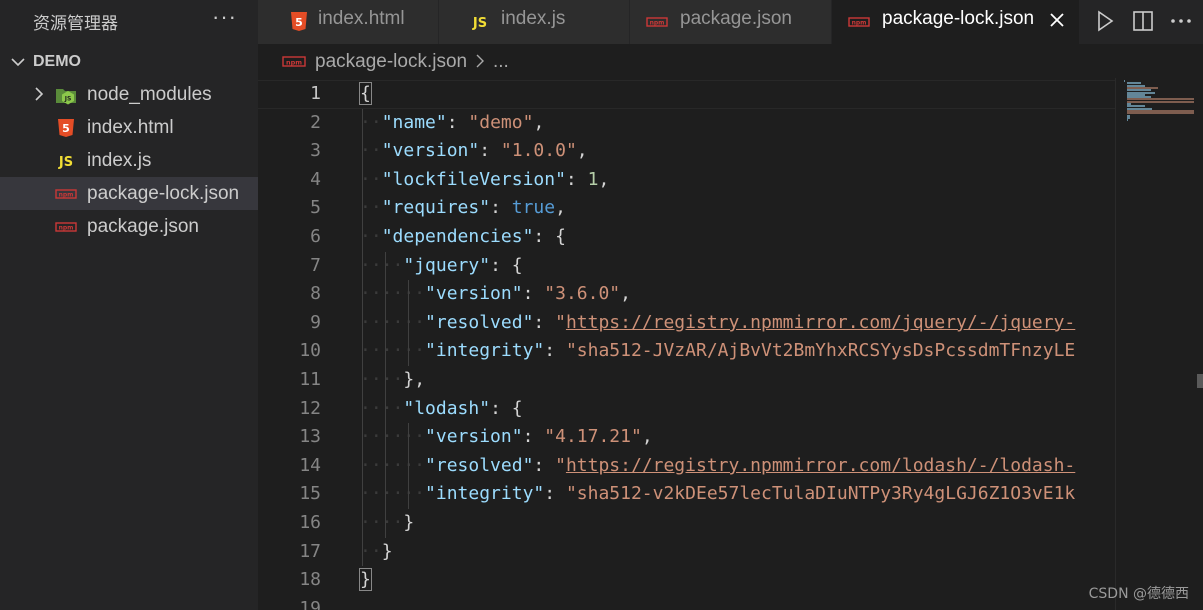 The width and height of the screenshot is (1203, 610). I want to click on line-number: 5, so click(315, 208).